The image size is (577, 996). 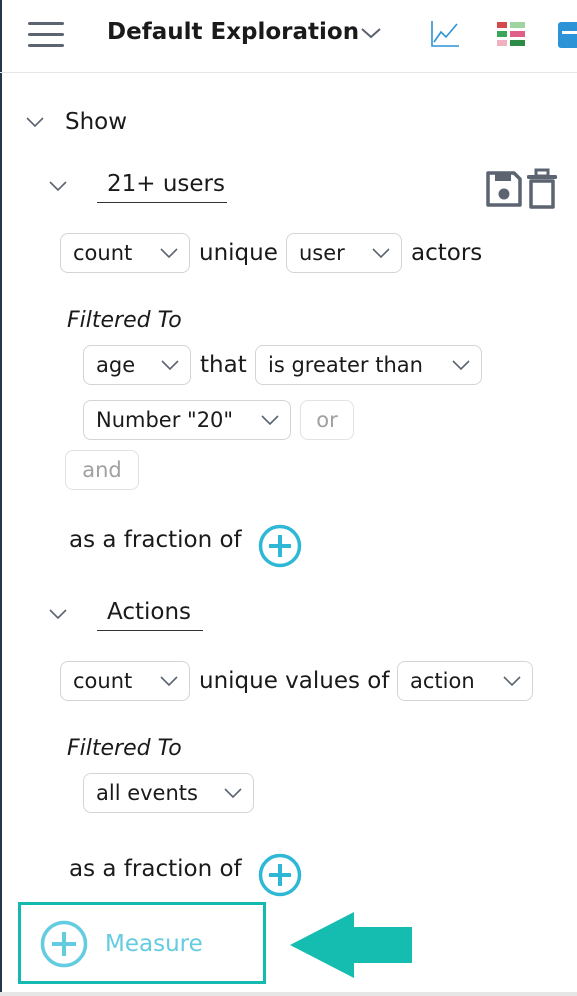 I want to click on exploration-title: Default Exploration, so click(x=233, y=32).